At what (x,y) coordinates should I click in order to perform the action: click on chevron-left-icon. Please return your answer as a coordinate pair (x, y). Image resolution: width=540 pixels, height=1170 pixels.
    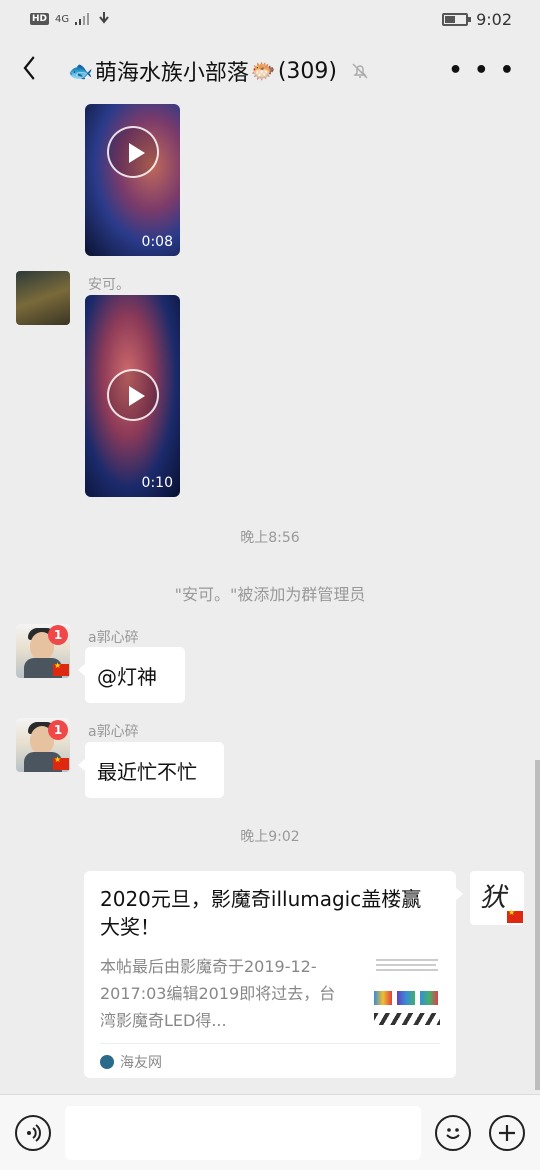
    Looking at the image, I should click on (33, 71).